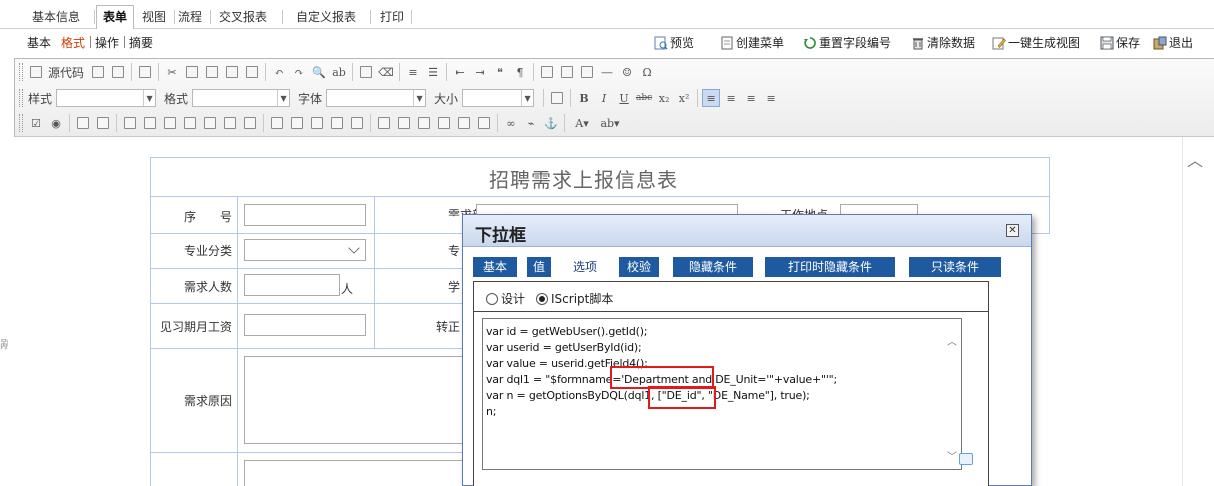  I want to click on field-18-icon, so click(484, 123).